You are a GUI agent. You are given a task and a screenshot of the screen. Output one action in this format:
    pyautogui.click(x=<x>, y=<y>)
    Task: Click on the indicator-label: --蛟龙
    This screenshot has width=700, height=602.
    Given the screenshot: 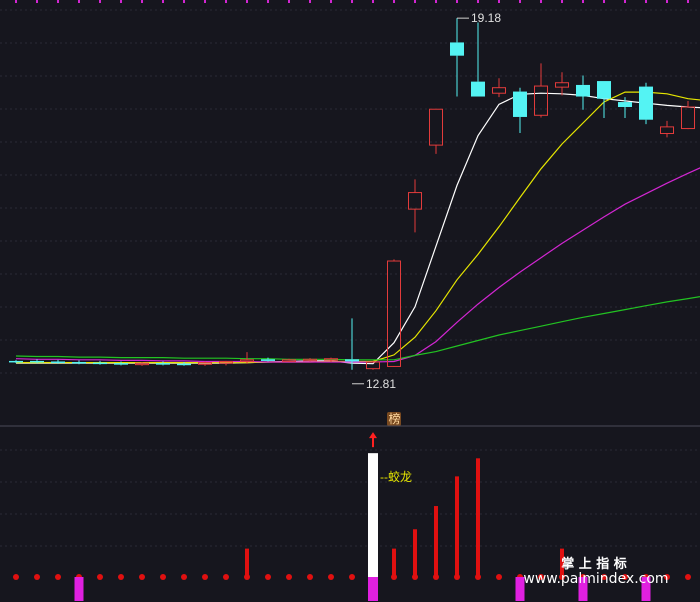 What is the action you would take?
    pyautogui.click(x=396, y=476)
    